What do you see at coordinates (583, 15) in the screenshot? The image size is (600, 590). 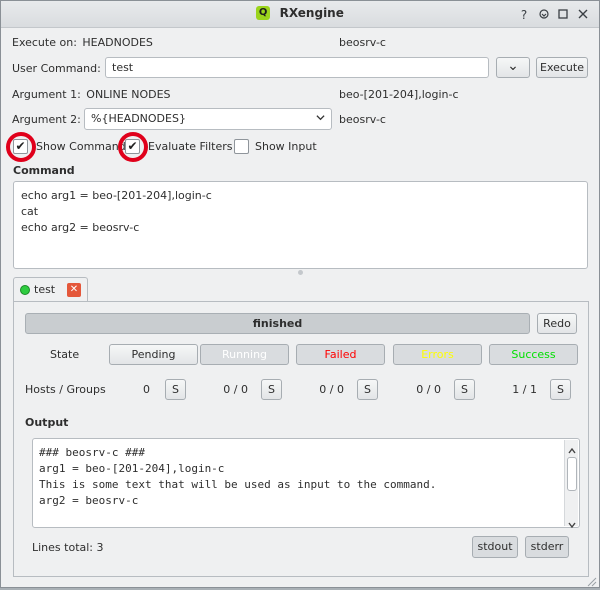 I see `close-icon` at bounding box center [583, 15].